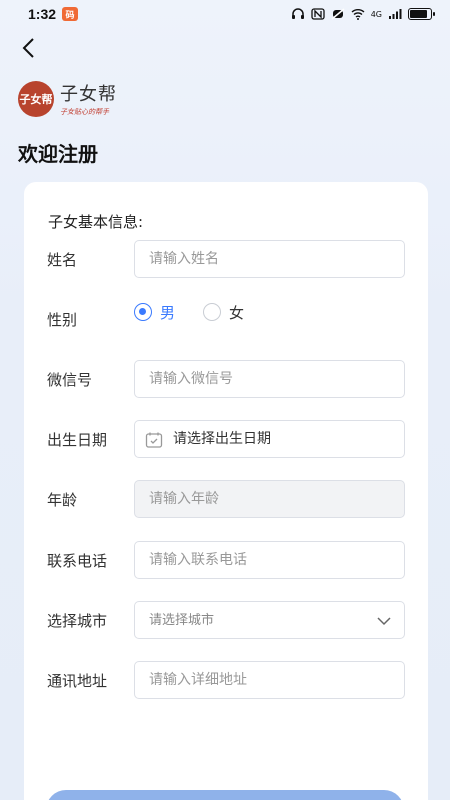  I want to click on gender-label: 性别, so click(62, 320).